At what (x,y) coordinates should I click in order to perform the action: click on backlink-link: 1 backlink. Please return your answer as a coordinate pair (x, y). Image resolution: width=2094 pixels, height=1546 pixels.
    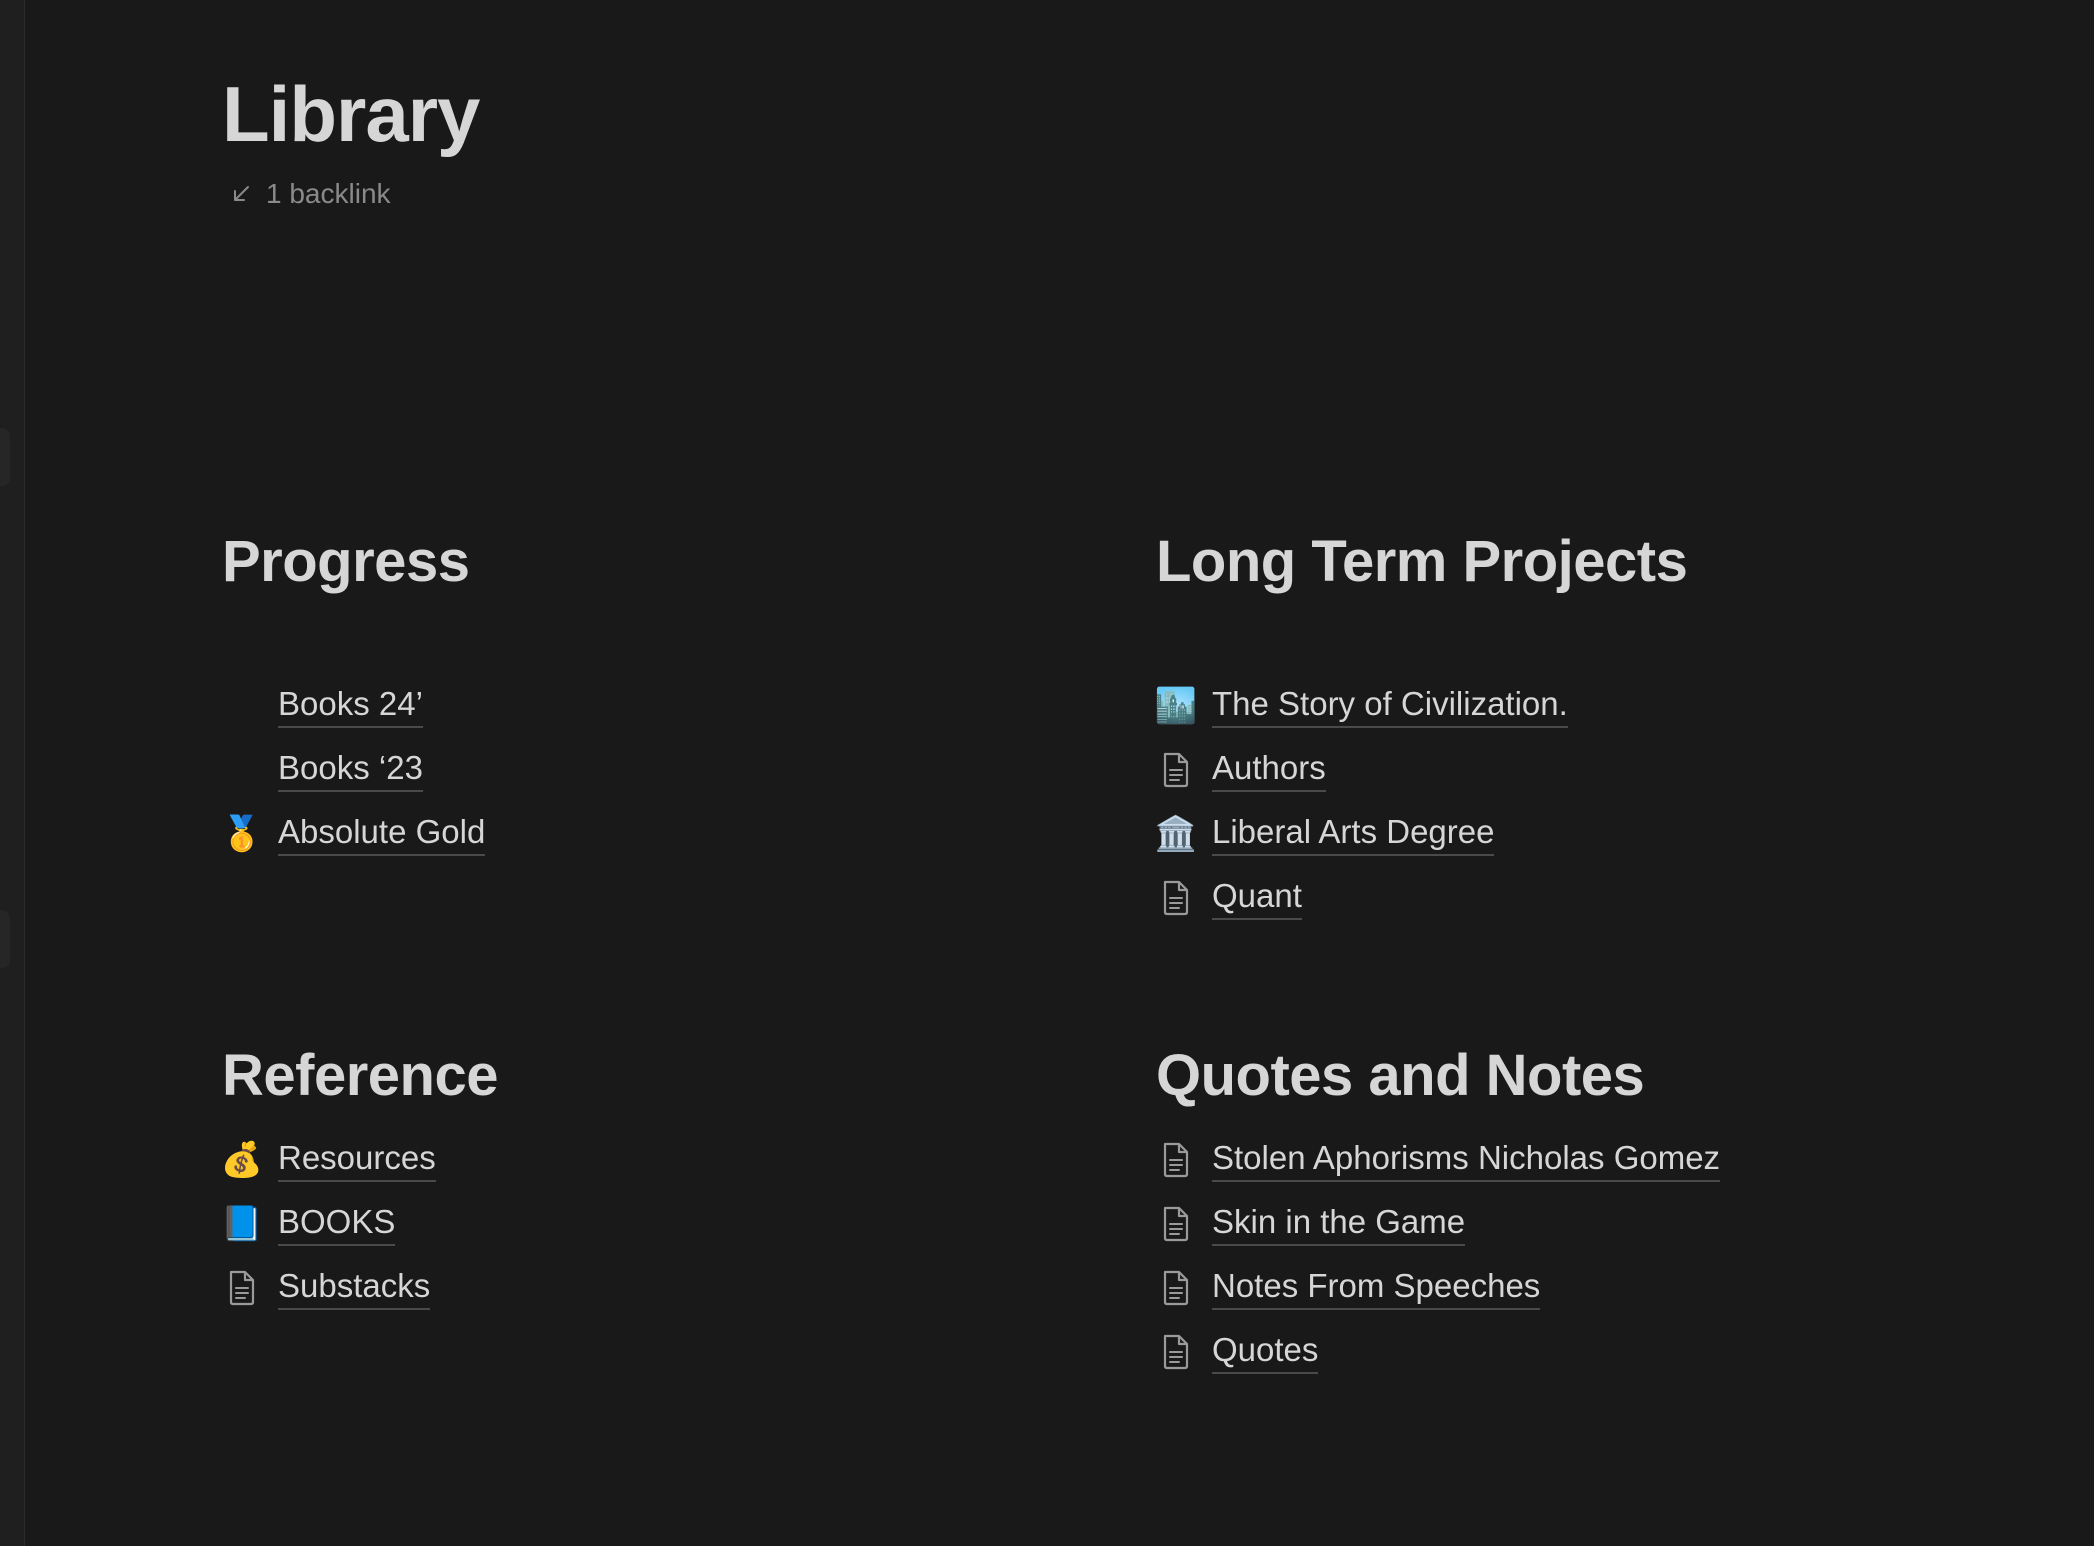
    Looking at the image, I should click on (310, 194).